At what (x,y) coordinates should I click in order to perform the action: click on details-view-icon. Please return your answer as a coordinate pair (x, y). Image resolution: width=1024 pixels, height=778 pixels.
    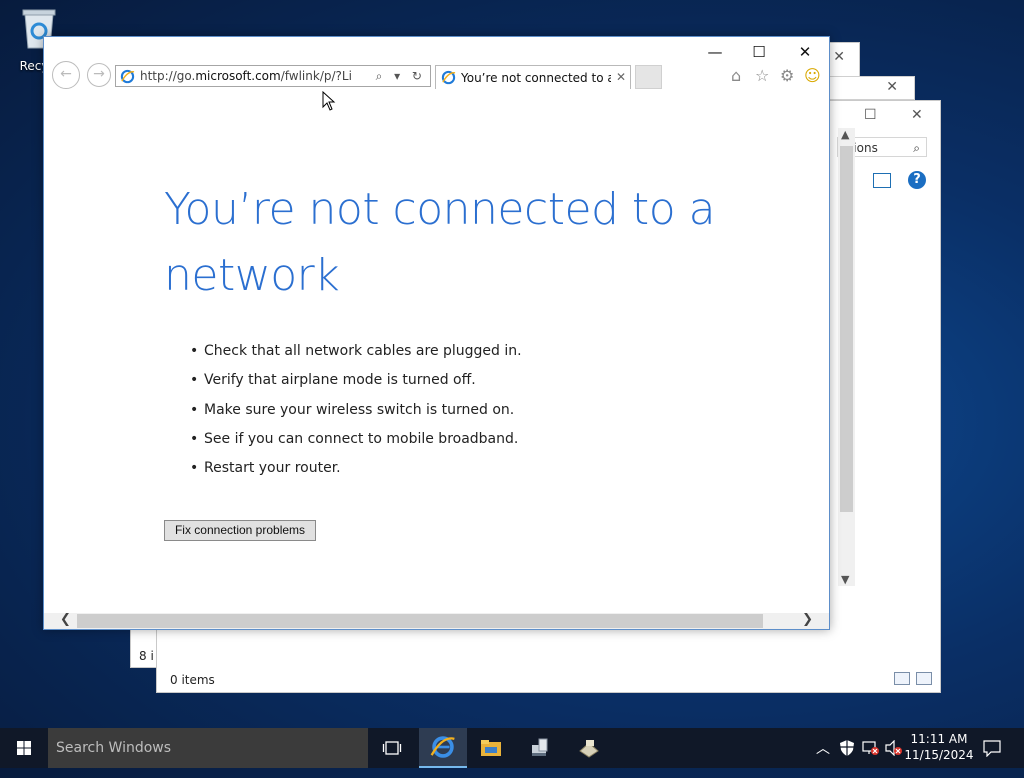
    Looking at the image, I should click on (902, 678).